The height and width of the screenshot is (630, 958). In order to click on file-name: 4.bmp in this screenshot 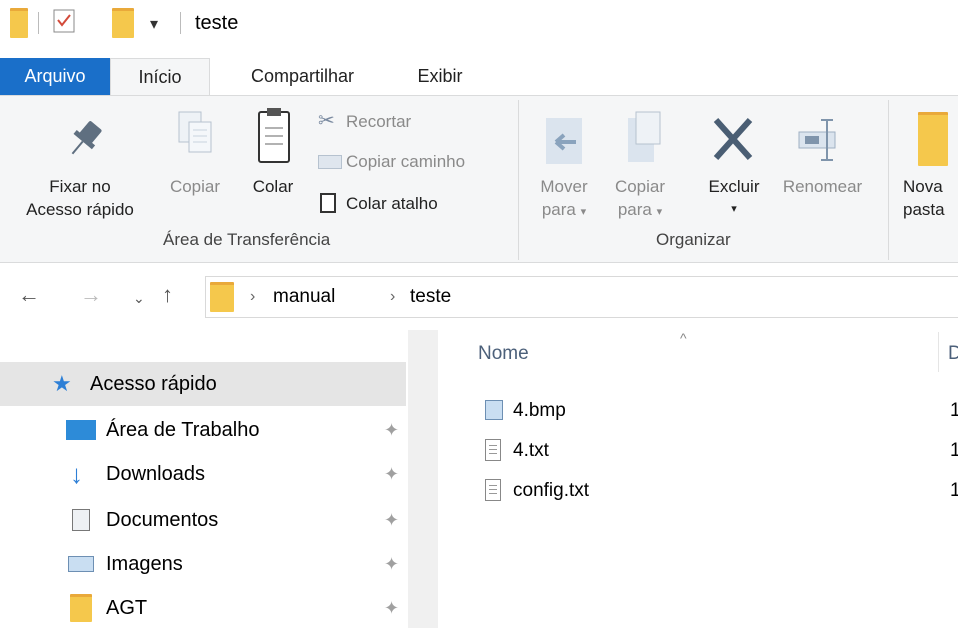, I will do `click(539, 410)`.